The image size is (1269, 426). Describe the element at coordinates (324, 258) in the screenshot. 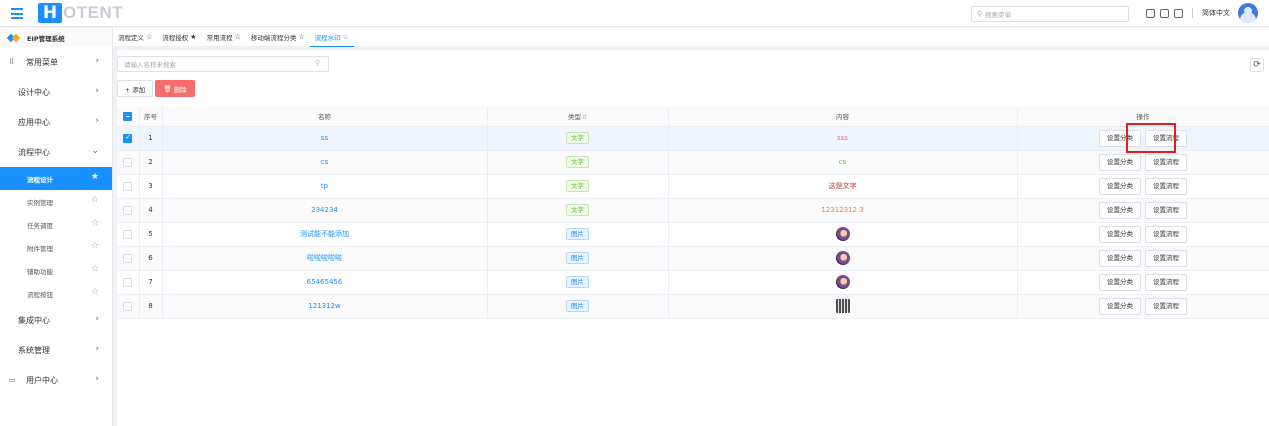

I see `row-name-link: 啦啦啦啦啦` at that location.